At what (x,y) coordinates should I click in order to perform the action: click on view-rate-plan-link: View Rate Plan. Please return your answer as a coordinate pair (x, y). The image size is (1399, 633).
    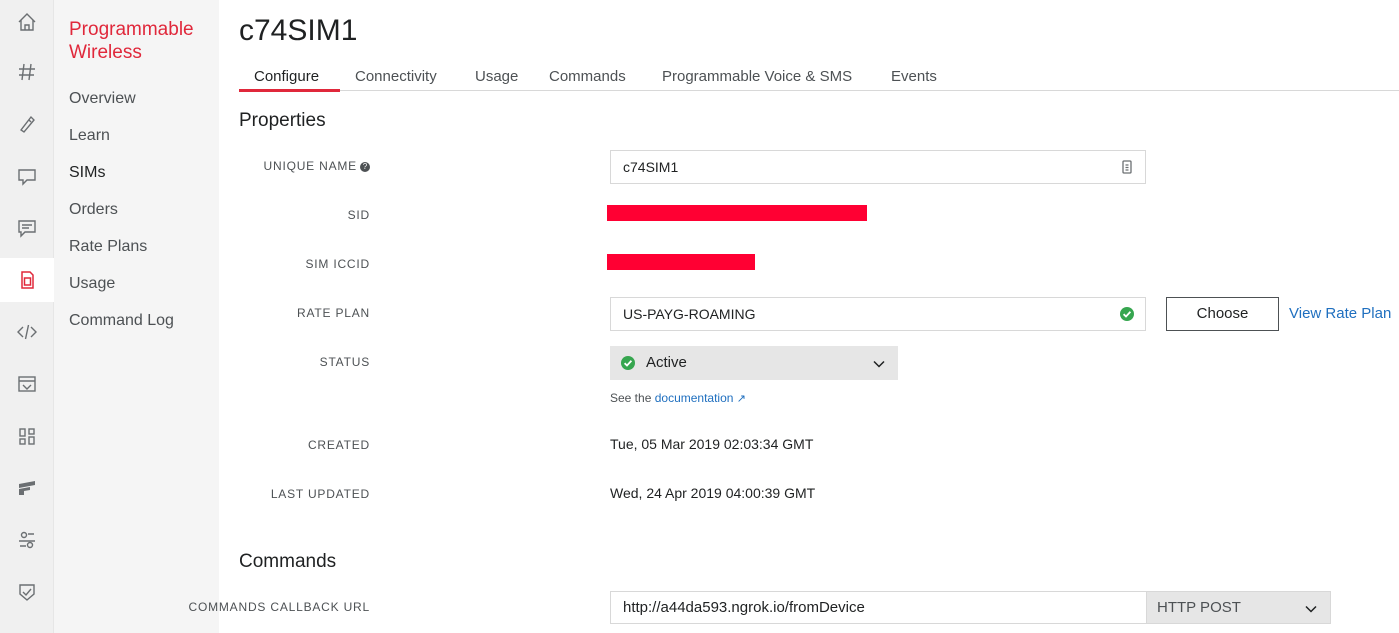
    Looking at the image, I should click on (1340, 313).